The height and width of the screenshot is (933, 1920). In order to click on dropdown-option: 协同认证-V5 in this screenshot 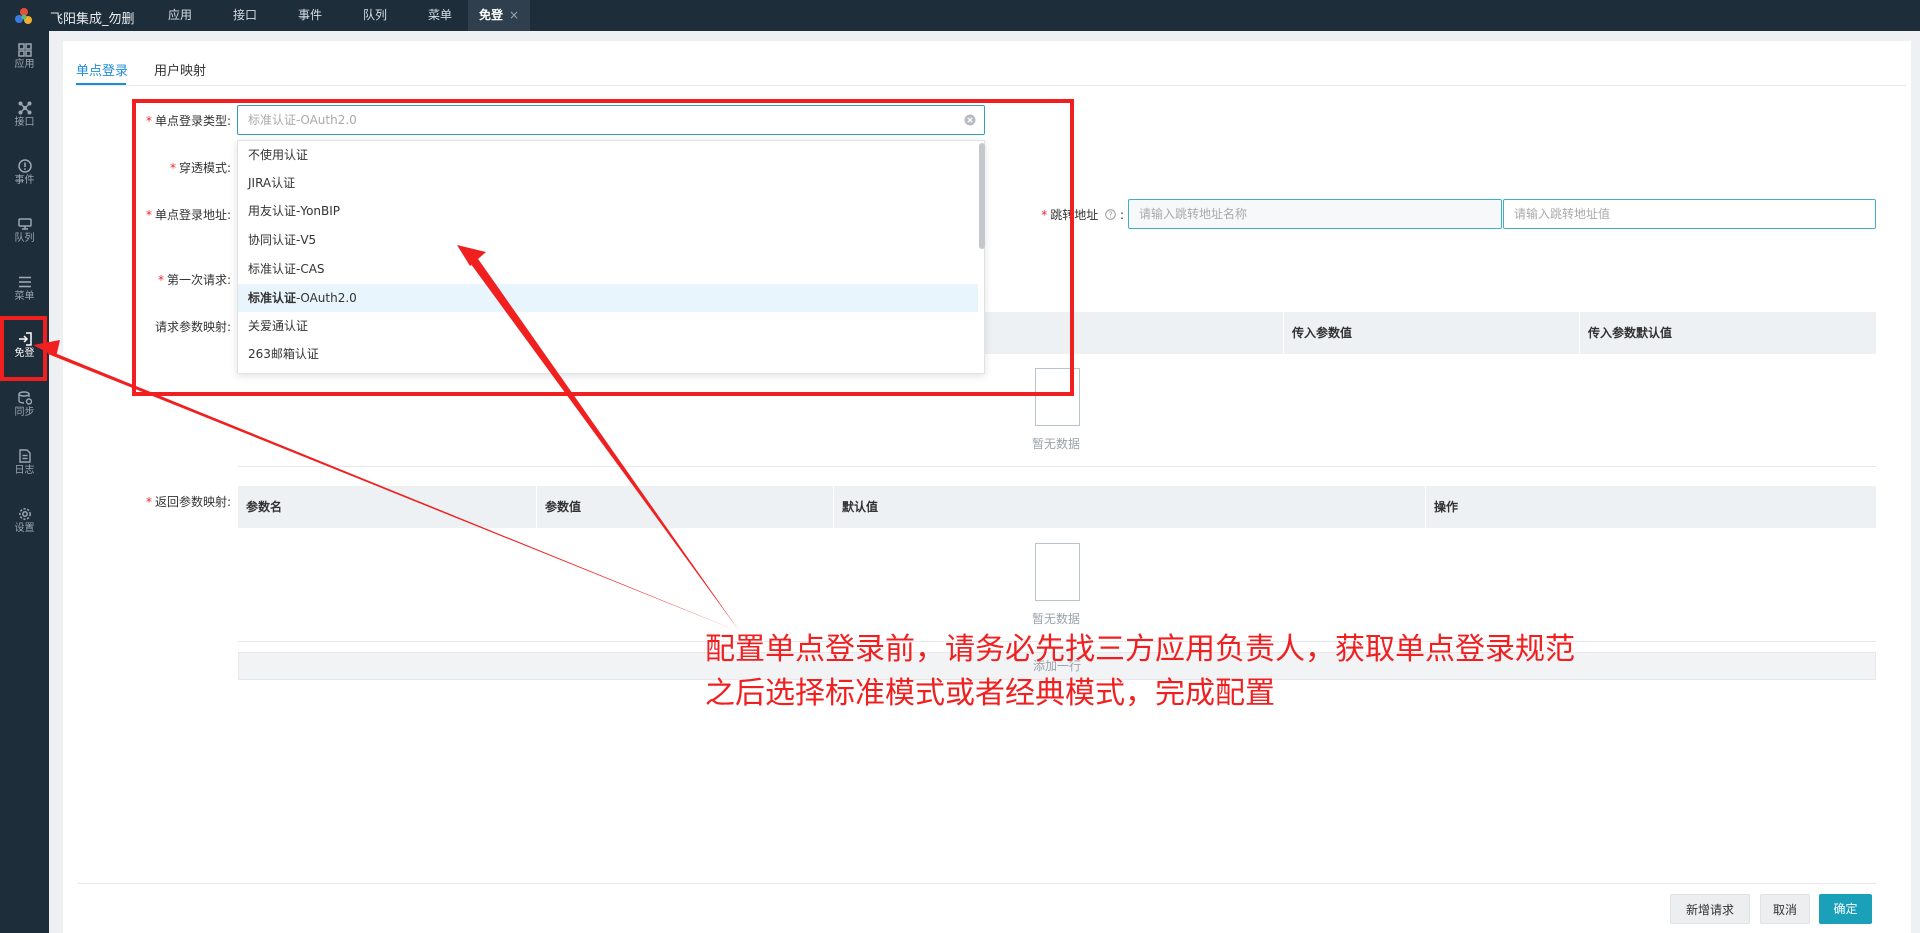, I will do `click(608, 240)`.